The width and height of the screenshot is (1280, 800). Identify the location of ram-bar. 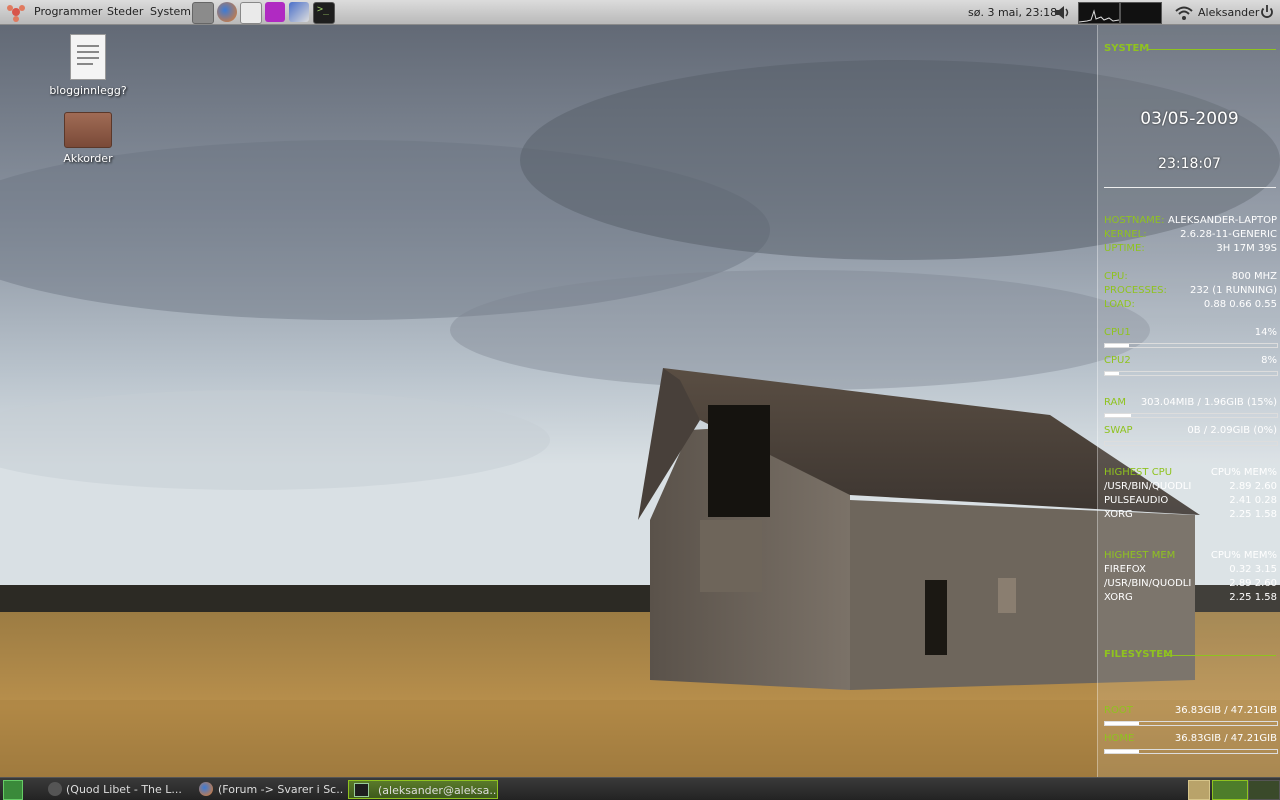
(1191, 415).